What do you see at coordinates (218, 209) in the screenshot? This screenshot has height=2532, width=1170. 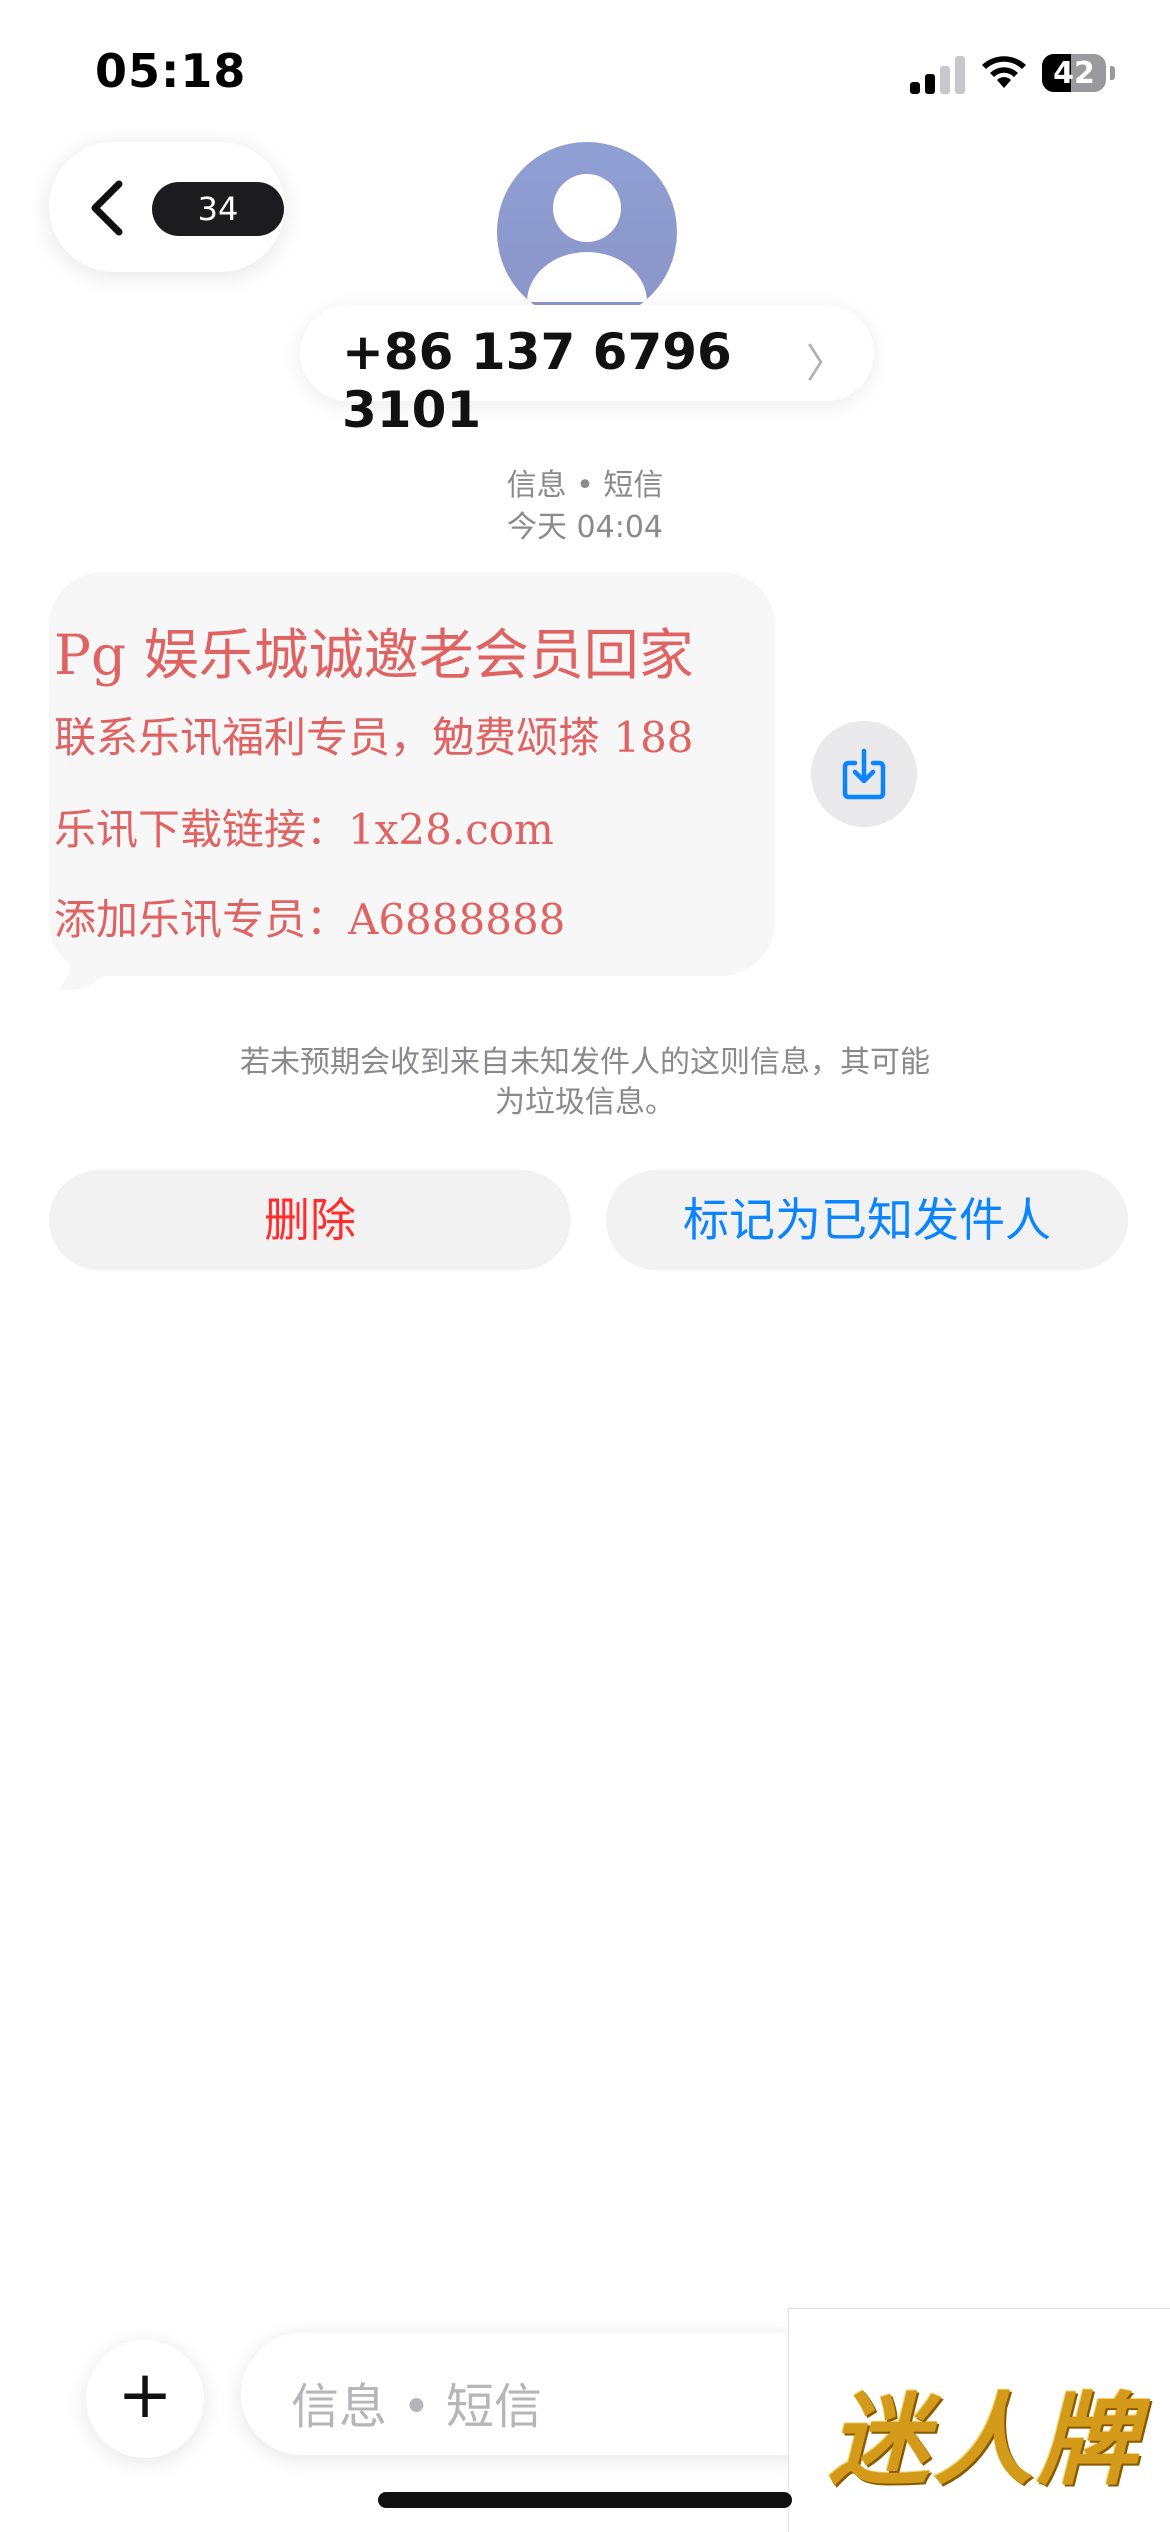 I see `unread-count-badge: 34` at bounding box center [218, 209].